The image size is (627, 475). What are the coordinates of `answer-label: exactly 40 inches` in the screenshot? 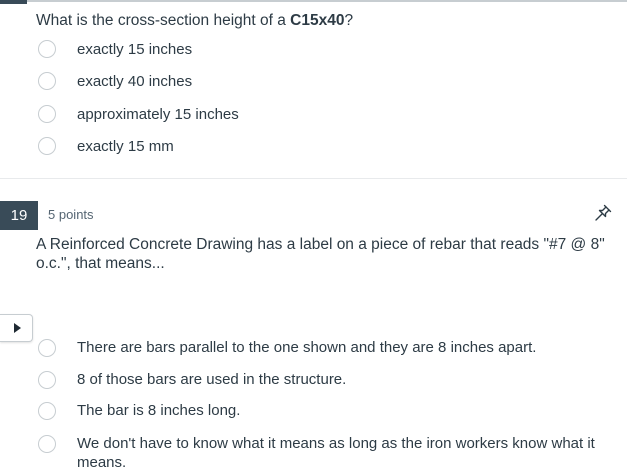 It's located at (135, 81).